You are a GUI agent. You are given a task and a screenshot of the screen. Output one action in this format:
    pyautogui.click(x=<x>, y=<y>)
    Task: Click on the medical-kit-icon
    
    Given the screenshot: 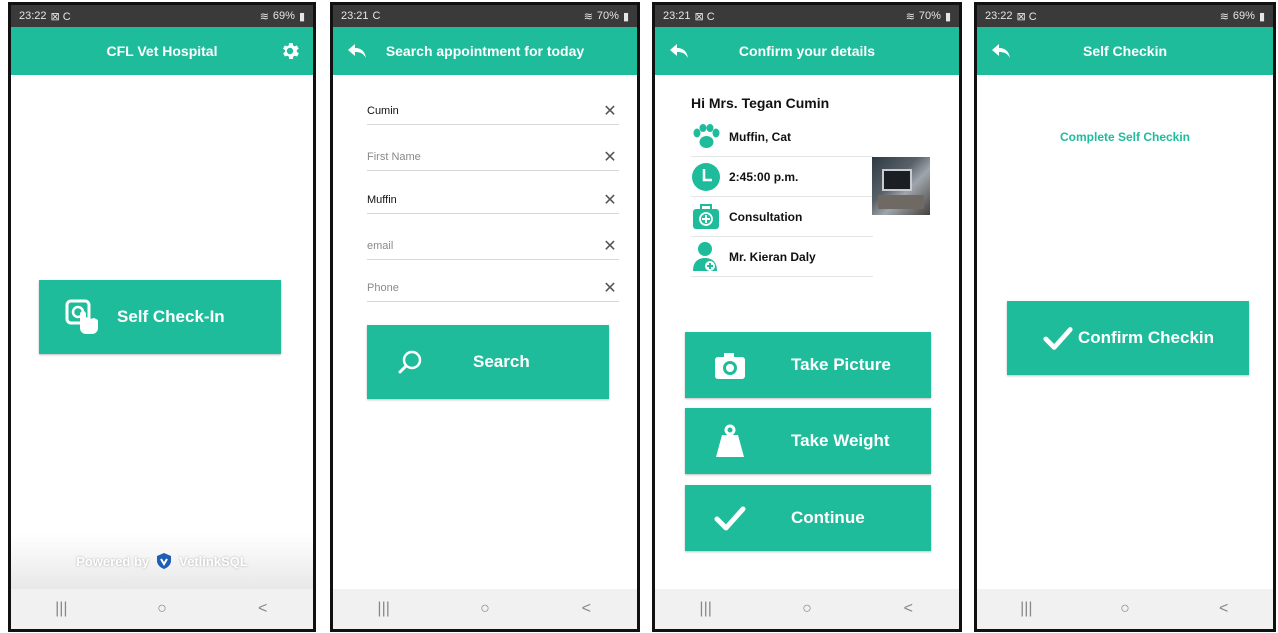 What is the action you would take?
    pyautogui.click(x=706, y=216)
    